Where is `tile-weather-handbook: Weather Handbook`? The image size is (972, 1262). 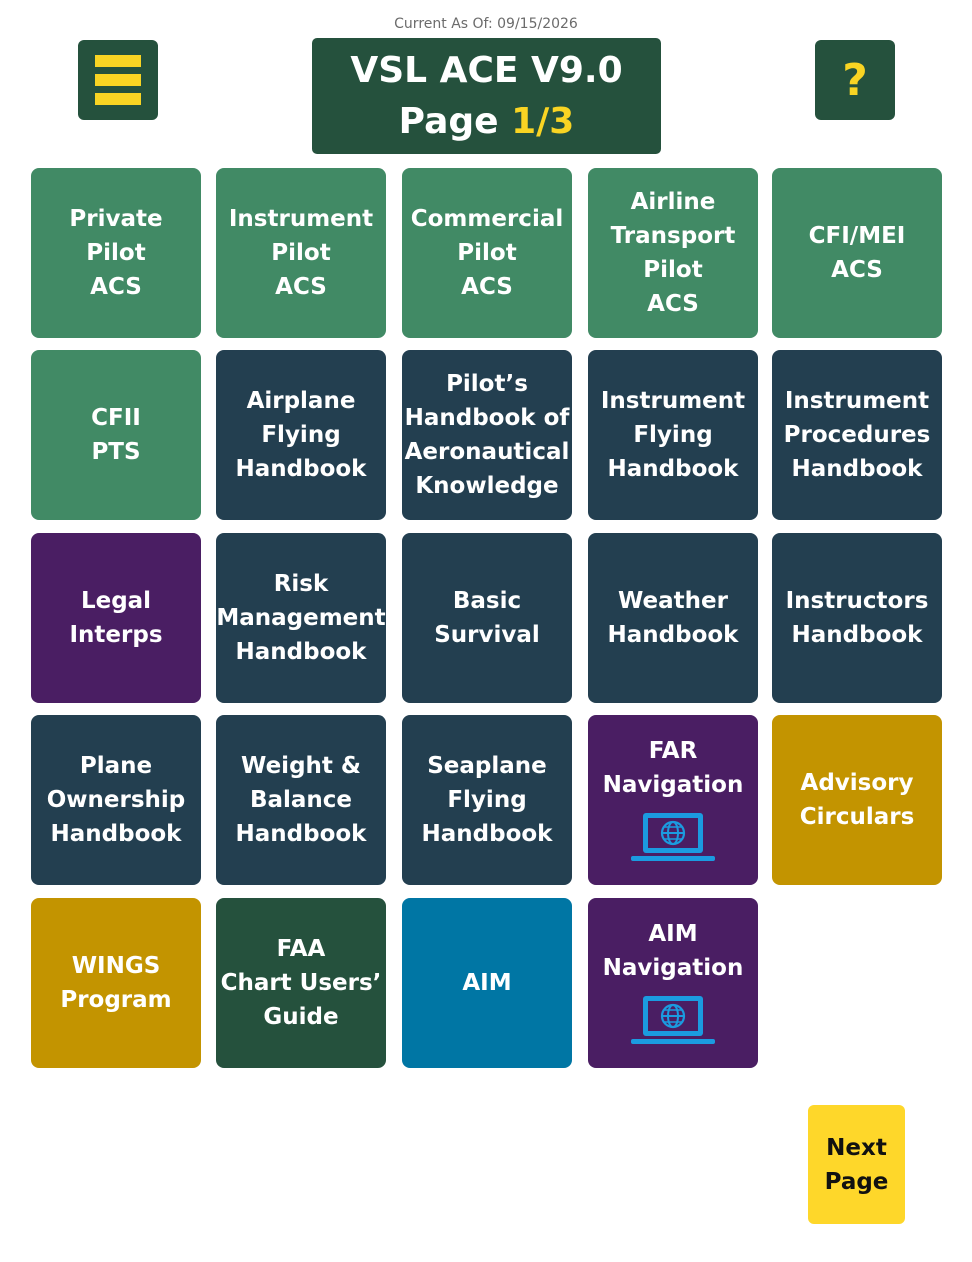
tile-weather-handbook: Weather Handbook is located at coordinates (673, 618).